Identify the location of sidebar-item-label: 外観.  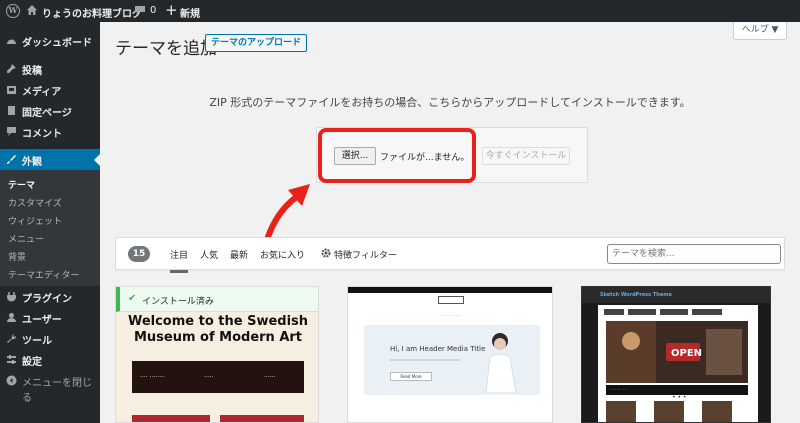
(32, 162).